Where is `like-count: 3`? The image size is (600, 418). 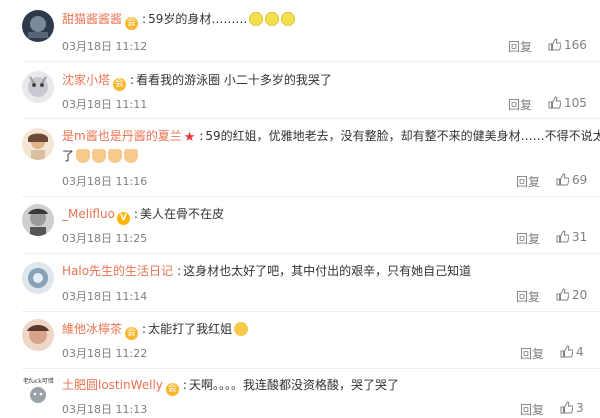
like-count: 3 is located at coordinates (580, 408).